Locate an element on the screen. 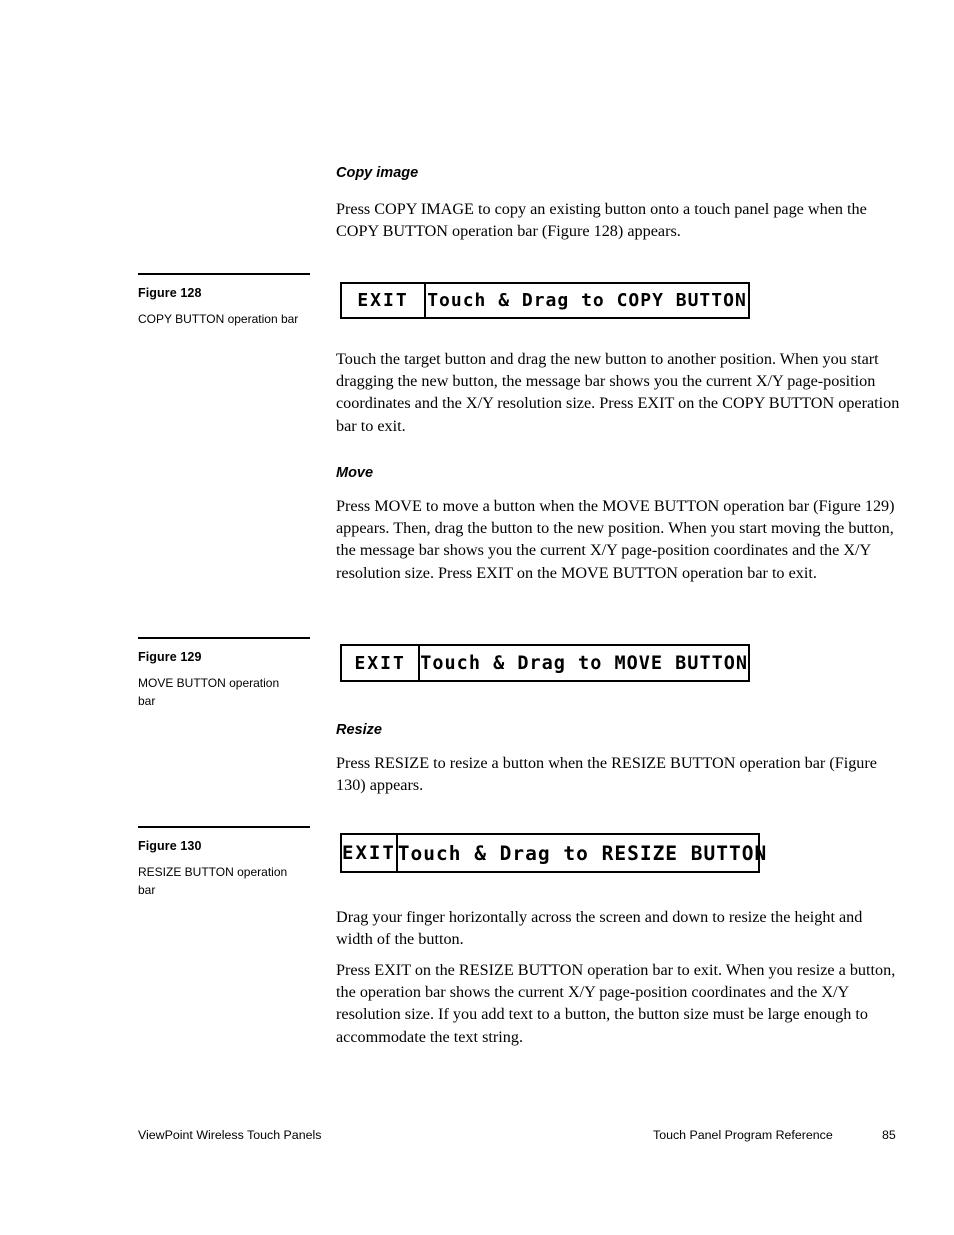 Image resolution: width=954 pixels, height=1235 pixels. footer-page-number: 85 is located at coordinates (889, 1135).